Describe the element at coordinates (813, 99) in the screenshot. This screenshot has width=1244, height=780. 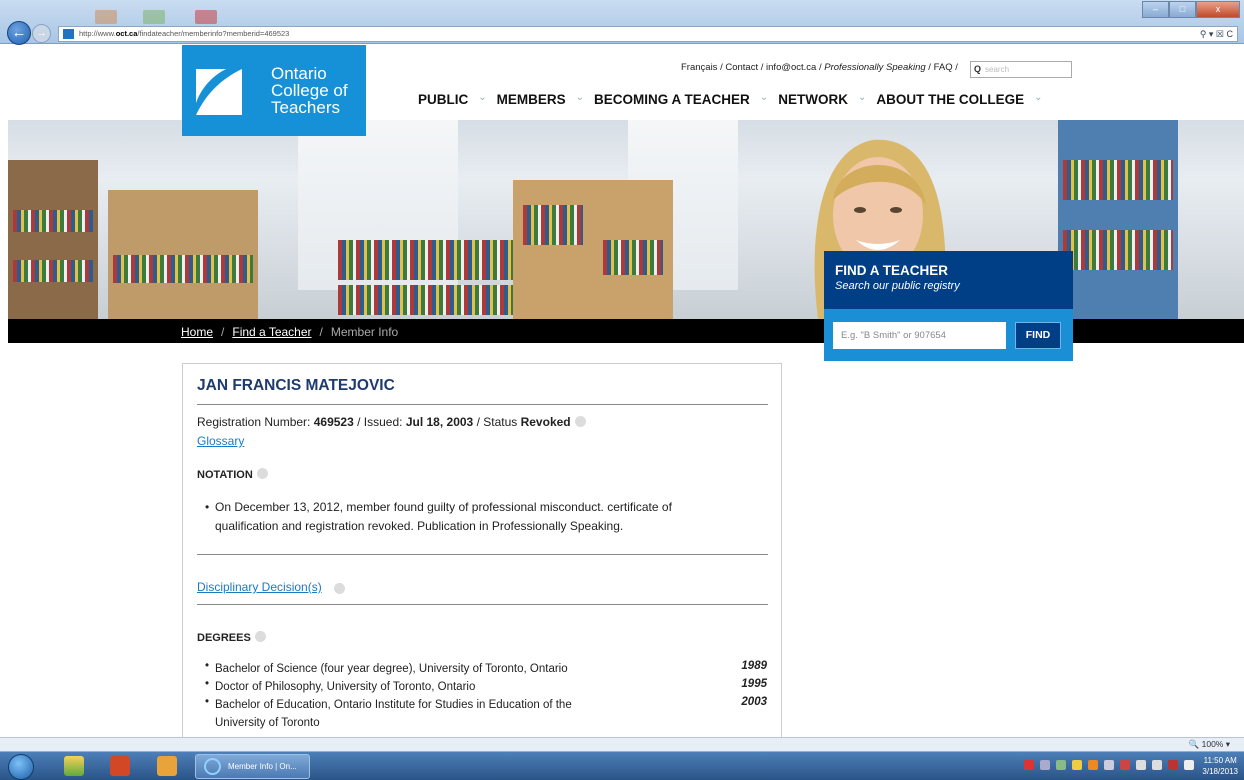
I see `nav-network: NETWORK` at that location.